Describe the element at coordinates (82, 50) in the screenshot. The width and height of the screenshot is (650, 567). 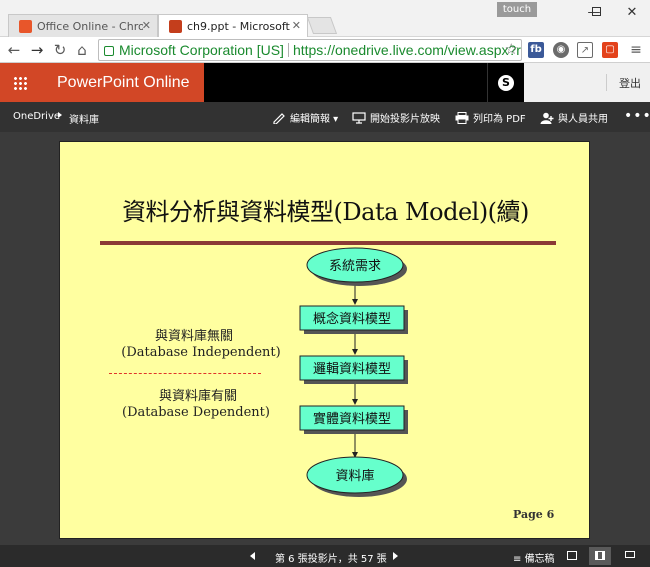
I see `home-icon: ⌂` at that location.